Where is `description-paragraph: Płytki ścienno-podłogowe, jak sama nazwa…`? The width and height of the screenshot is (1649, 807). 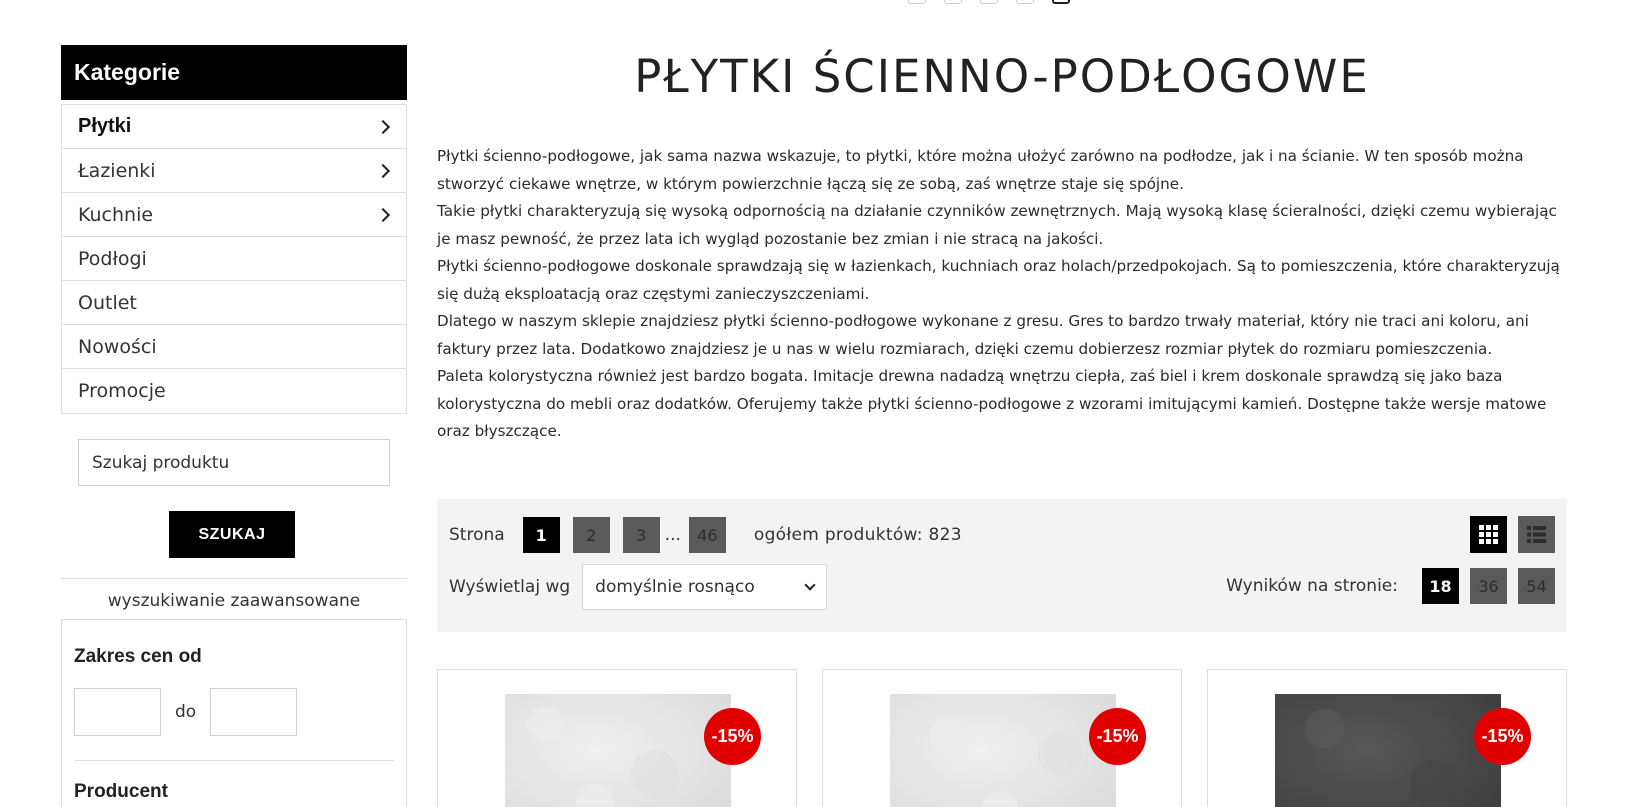 description-paragraph: Płytki ścienno-podłogowe, jak sama nazwa… is located at coordinates (980, 170).